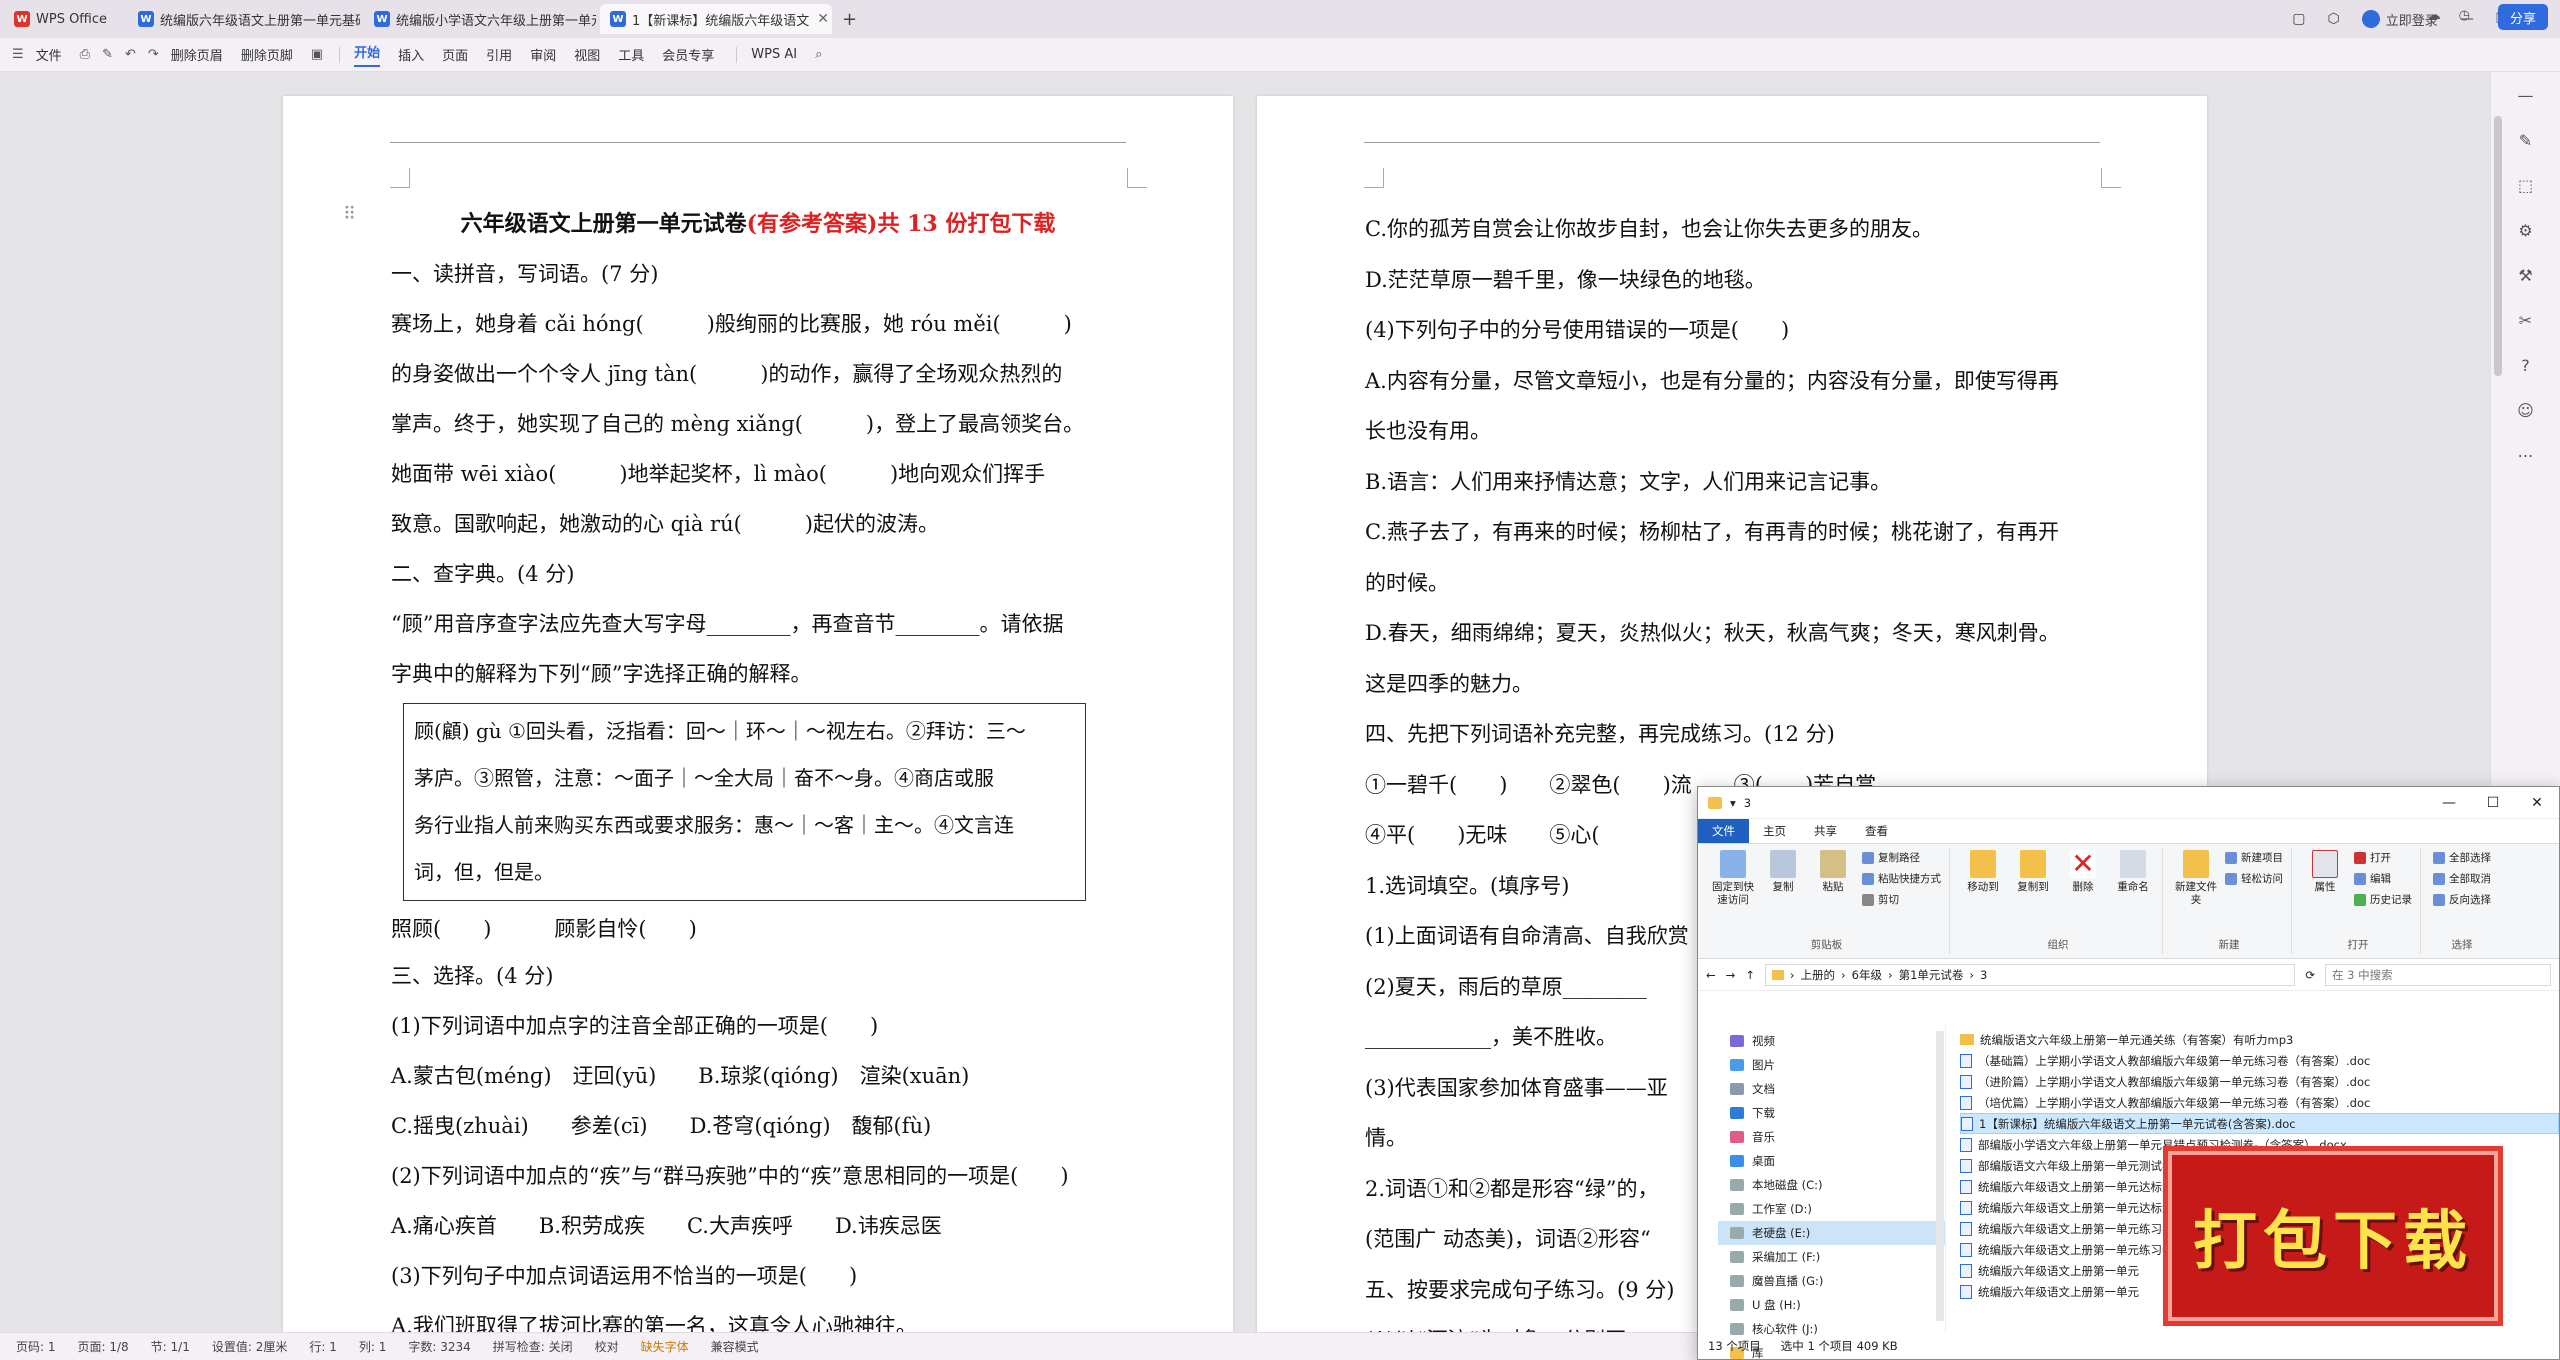 Image resolution: width=2560 pixels, height=1360 pixels. I want to click on nav-item: 桌面, so click(1831, 1161).